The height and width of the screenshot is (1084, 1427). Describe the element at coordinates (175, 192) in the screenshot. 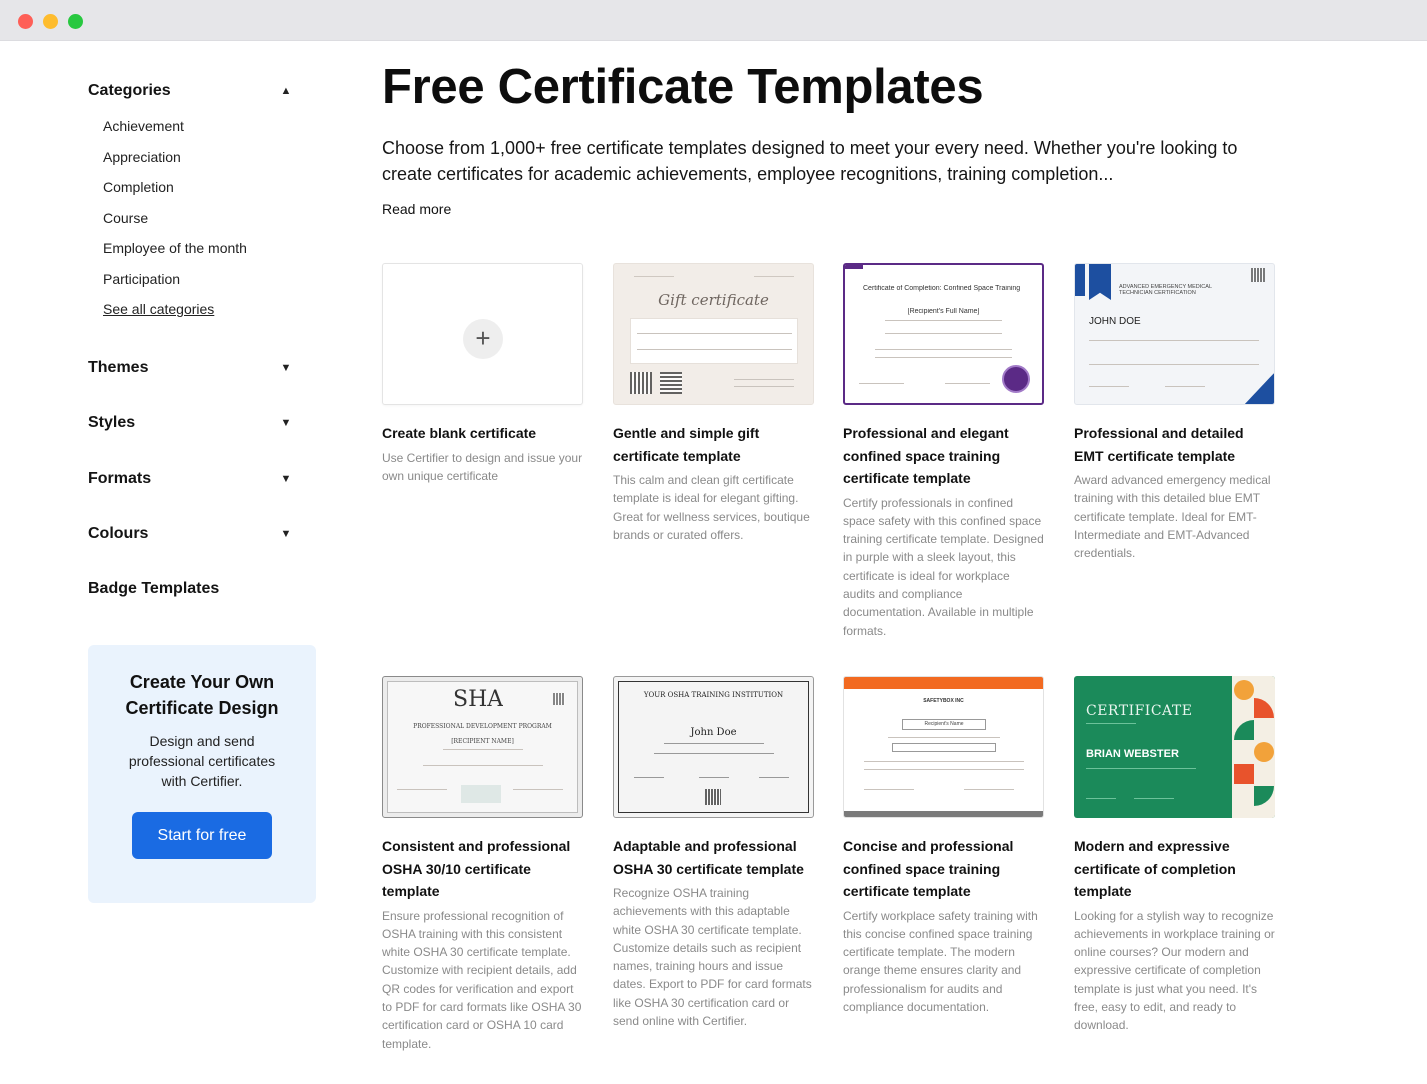

I see `category-item-completion: Completion` at that location.